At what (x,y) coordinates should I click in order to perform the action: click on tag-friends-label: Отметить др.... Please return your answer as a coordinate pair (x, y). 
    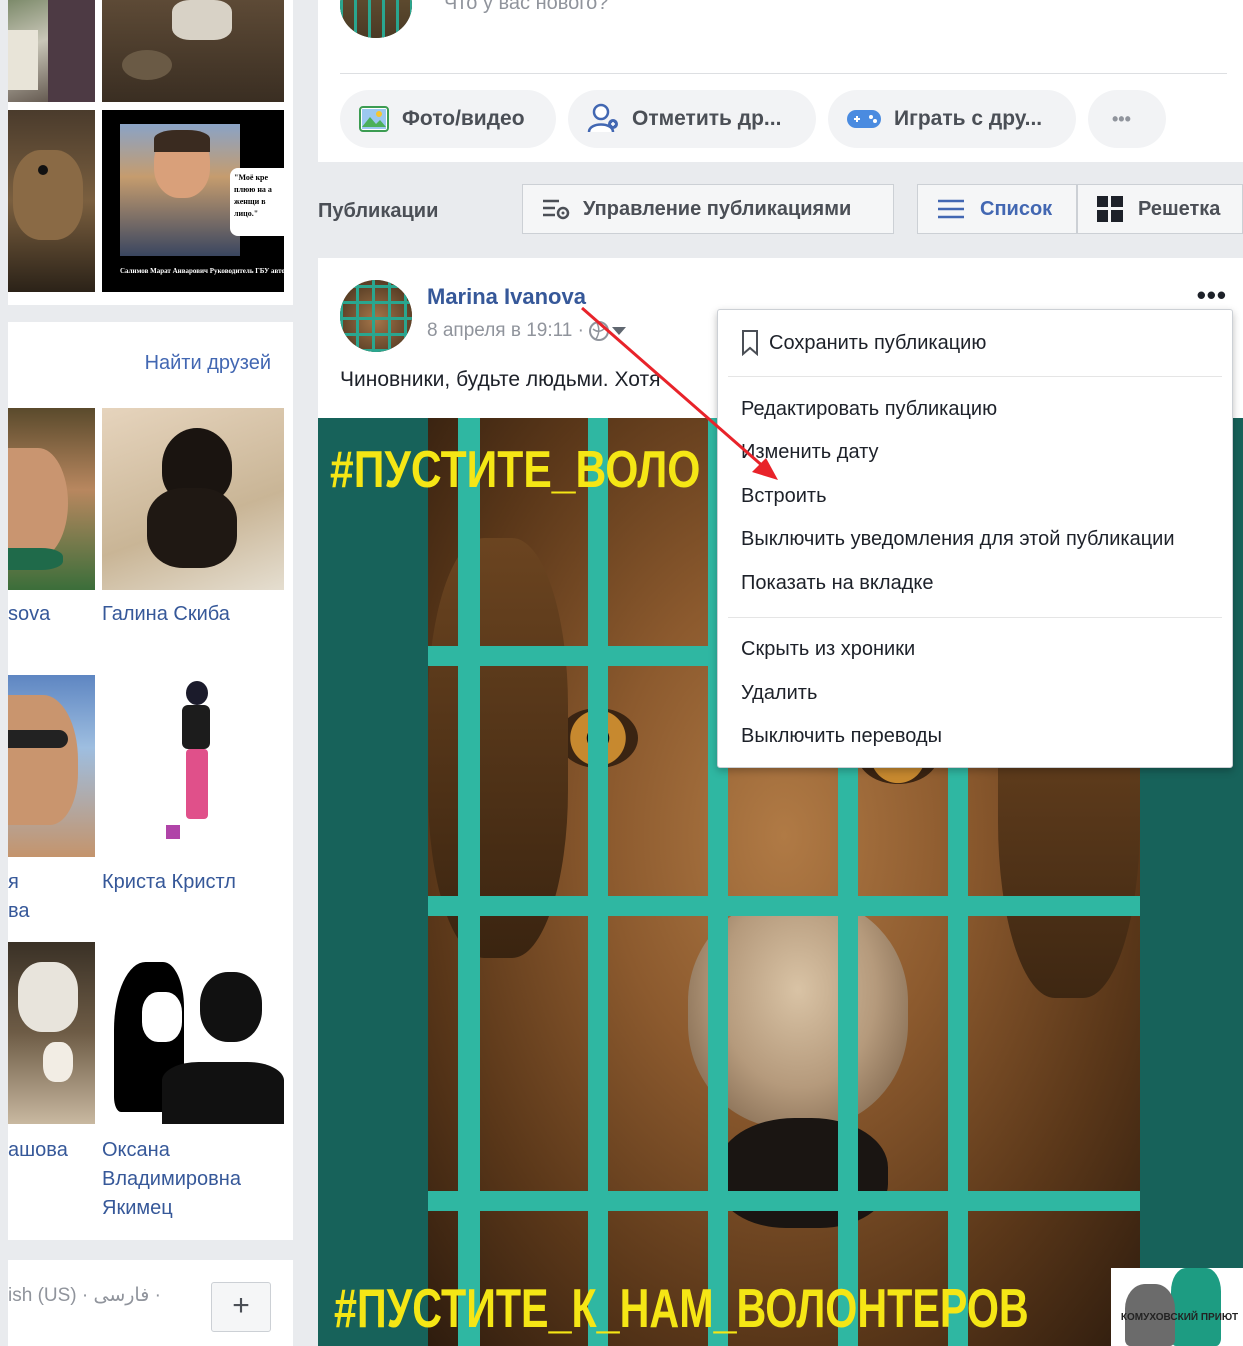
    Looking at the image, I should click on (707, 118).